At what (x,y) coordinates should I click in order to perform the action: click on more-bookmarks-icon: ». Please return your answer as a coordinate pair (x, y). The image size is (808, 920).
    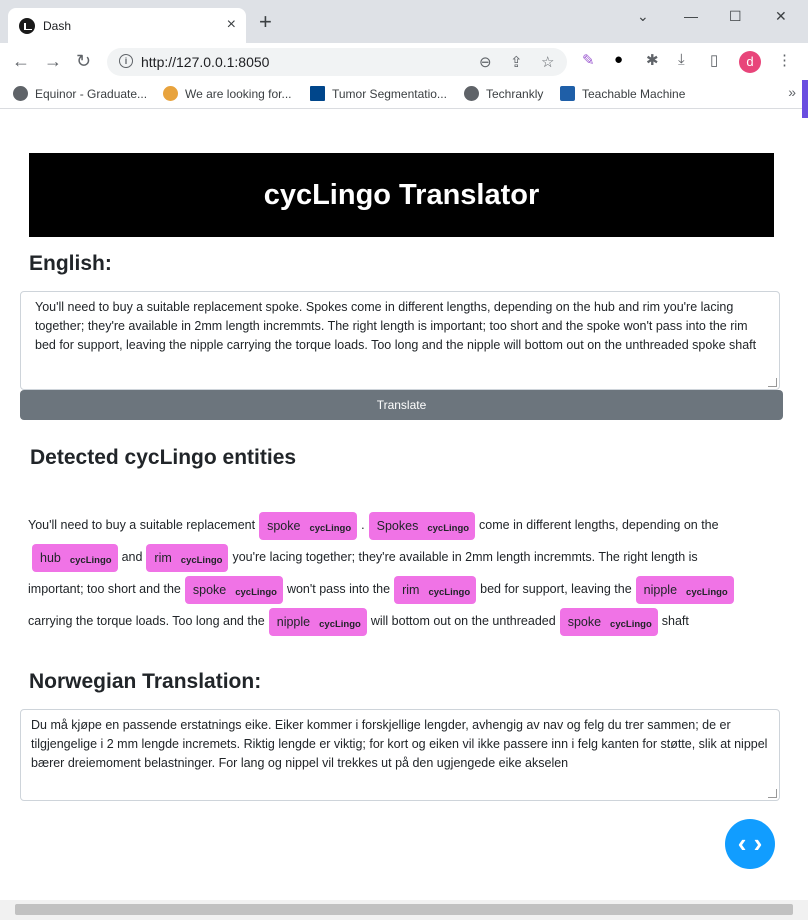
    Looking at the image, I should click on (792, 92).